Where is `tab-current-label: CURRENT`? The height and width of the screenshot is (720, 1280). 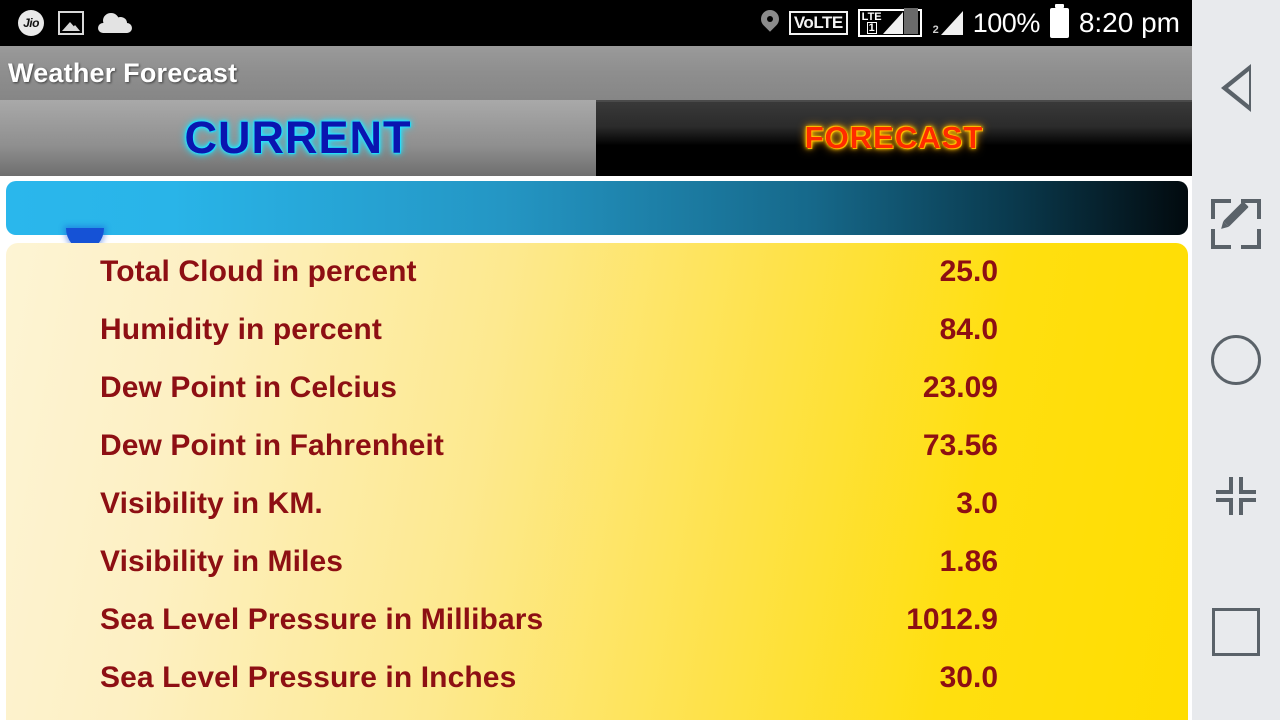
tab-current-label: CURRENT is located at coordinates (298, 137).